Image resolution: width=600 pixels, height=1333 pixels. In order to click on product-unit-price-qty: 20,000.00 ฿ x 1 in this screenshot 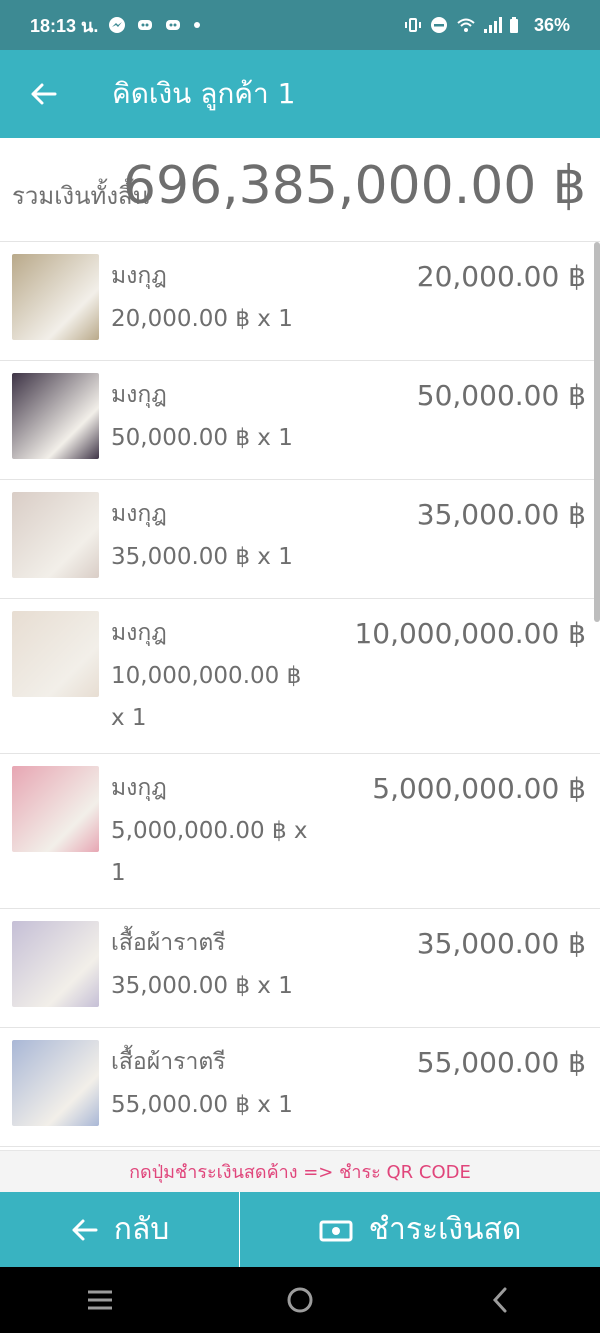, I will do `click(202, 319)`.